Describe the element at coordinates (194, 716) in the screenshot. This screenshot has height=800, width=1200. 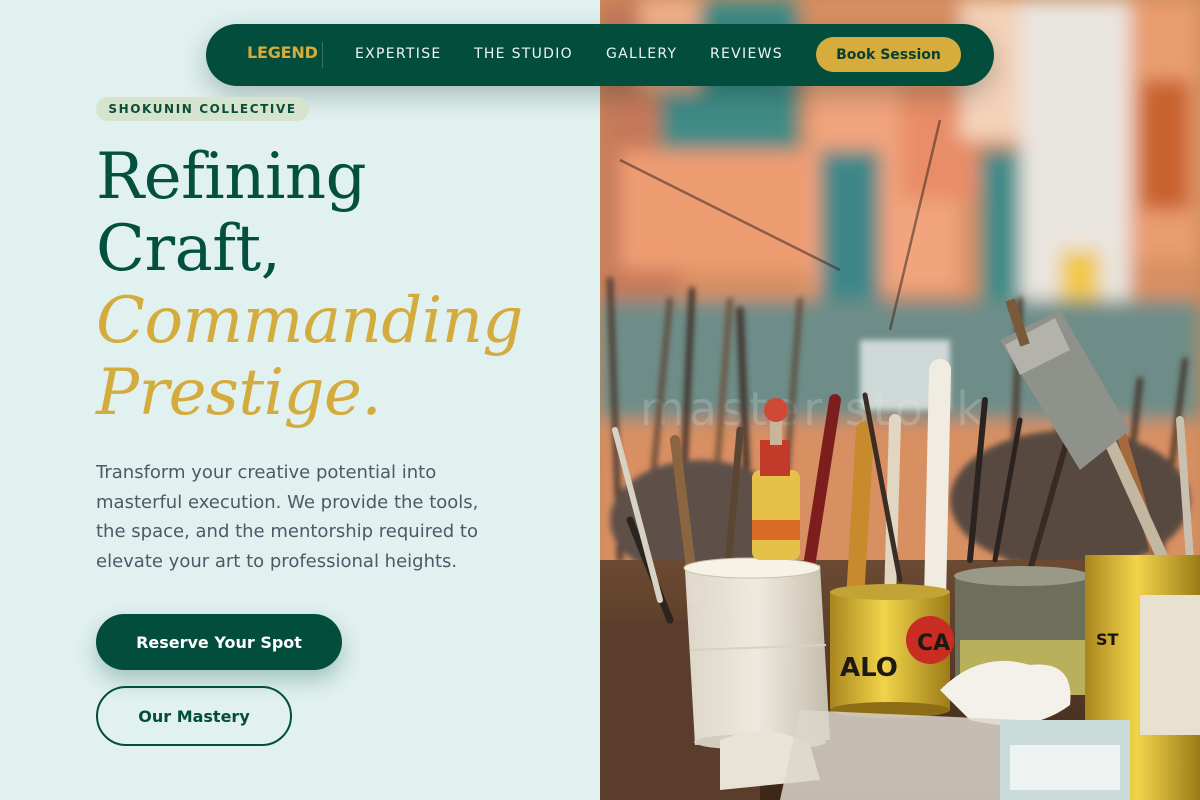
I see `our-mastery-button: Our Mastery` at that location.